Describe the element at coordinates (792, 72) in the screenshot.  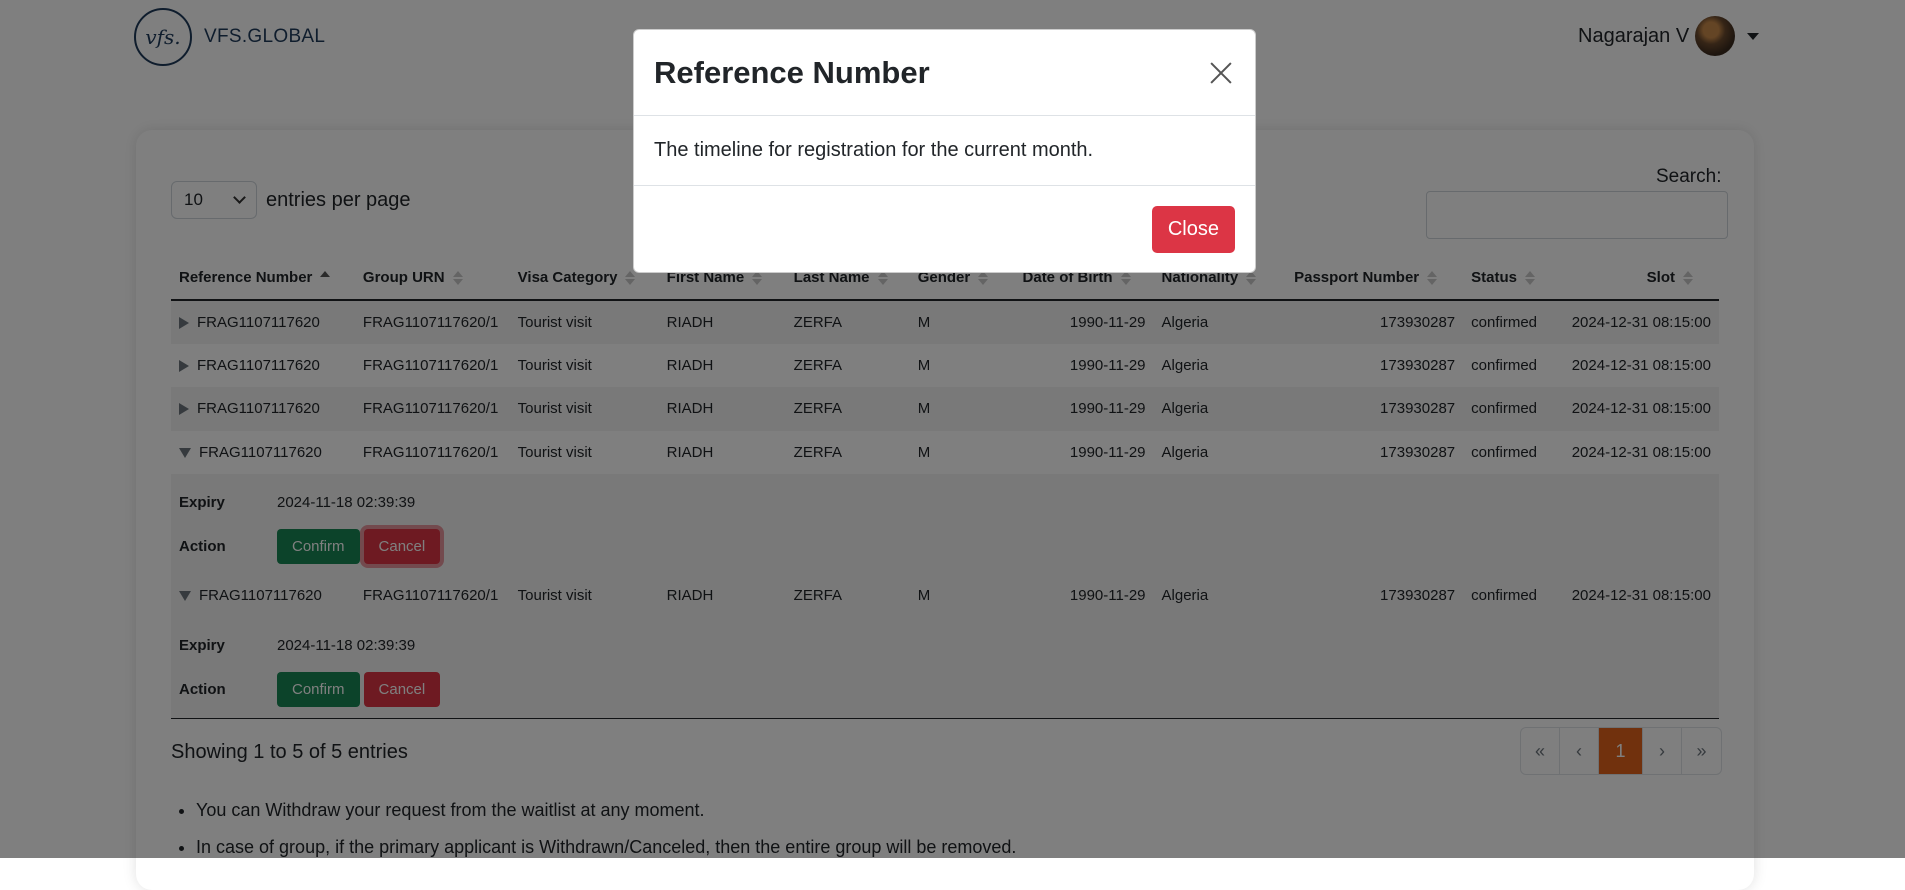
I see `modal-title: Reference Number` at that location.